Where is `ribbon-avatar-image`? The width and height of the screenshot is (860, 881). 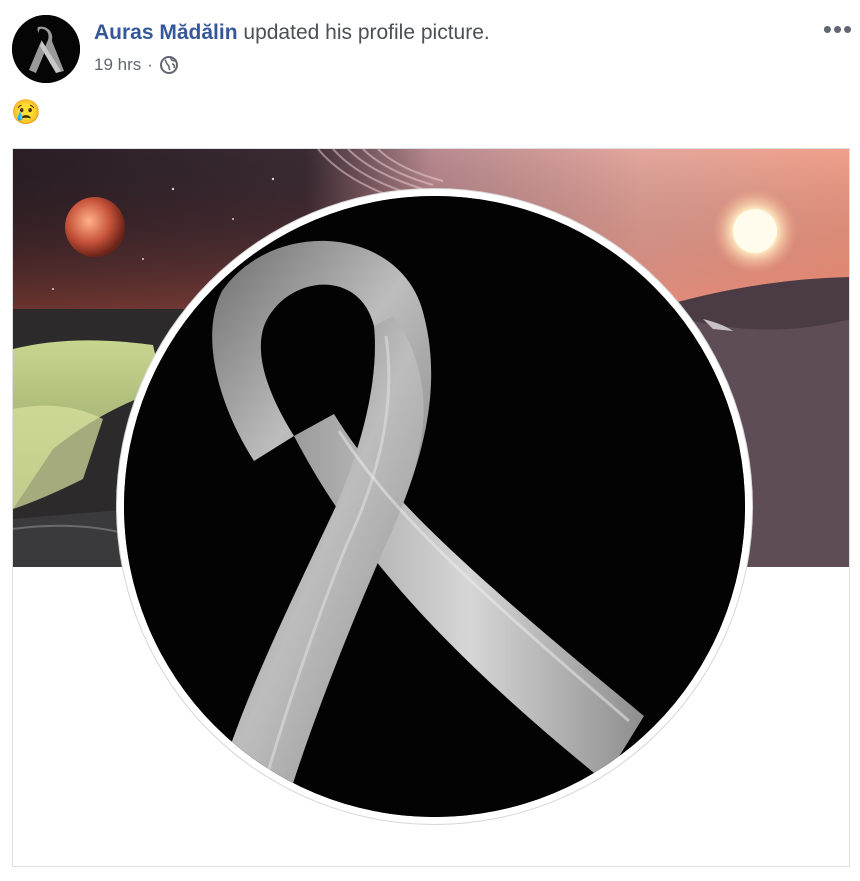
ribbon-avatar-image is located at coordinates (46, 49).